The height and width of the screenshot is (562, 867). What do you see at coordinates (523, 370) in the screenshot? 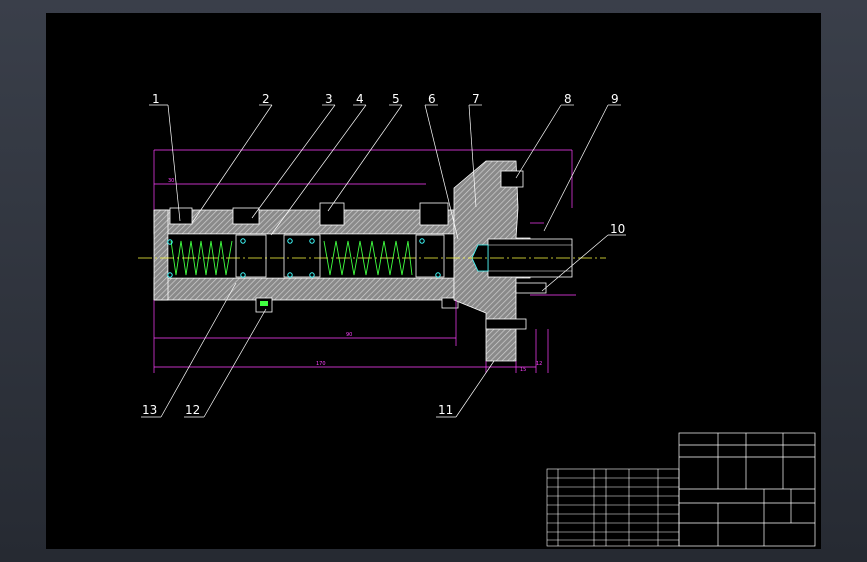
I see `dim-offset-small: 15` at bounding box center [523, 370].